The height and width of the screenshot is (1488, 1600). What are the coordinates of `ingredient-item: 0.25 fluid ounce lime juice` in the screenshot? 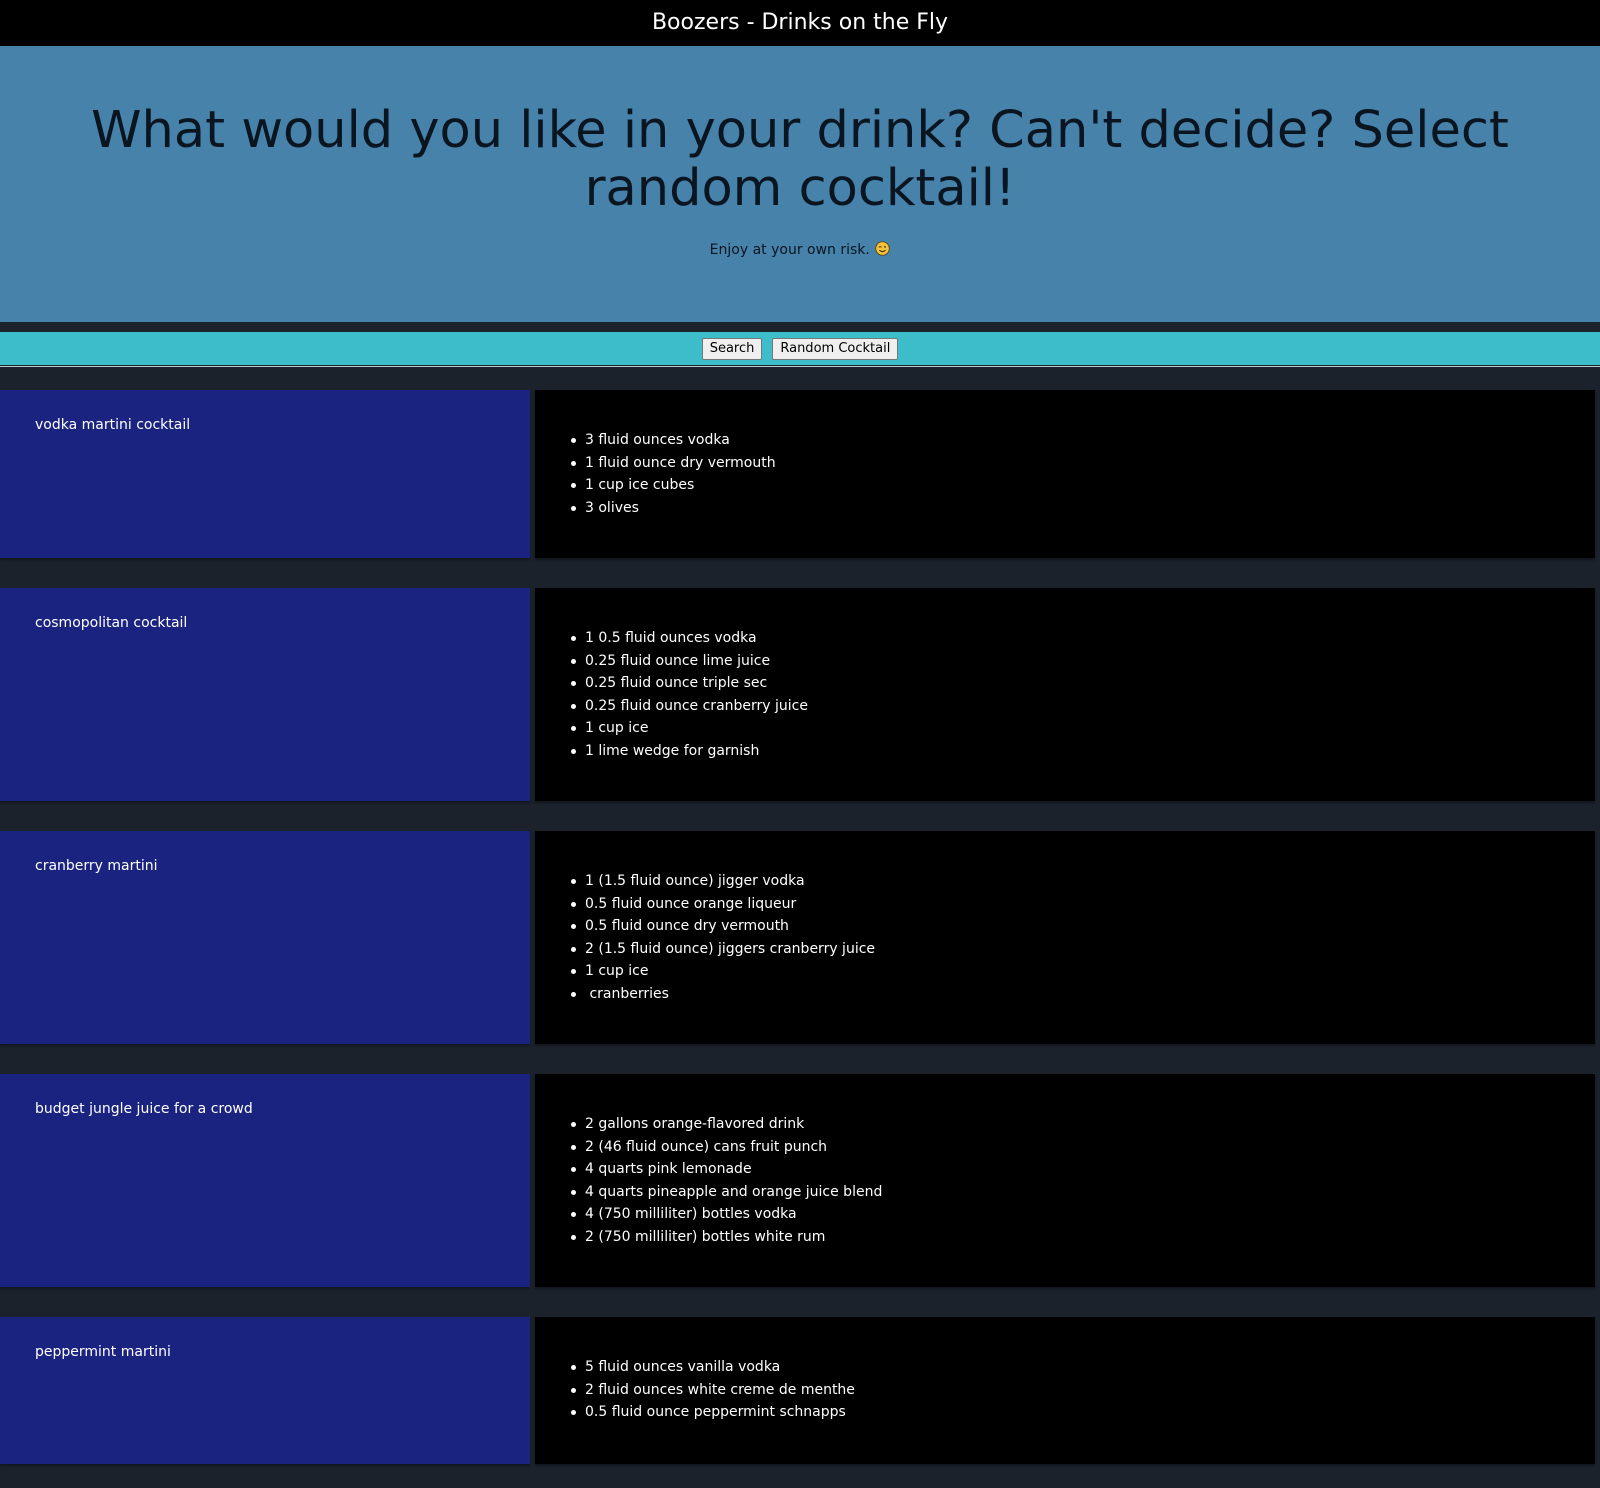 It's located at (689, 661).